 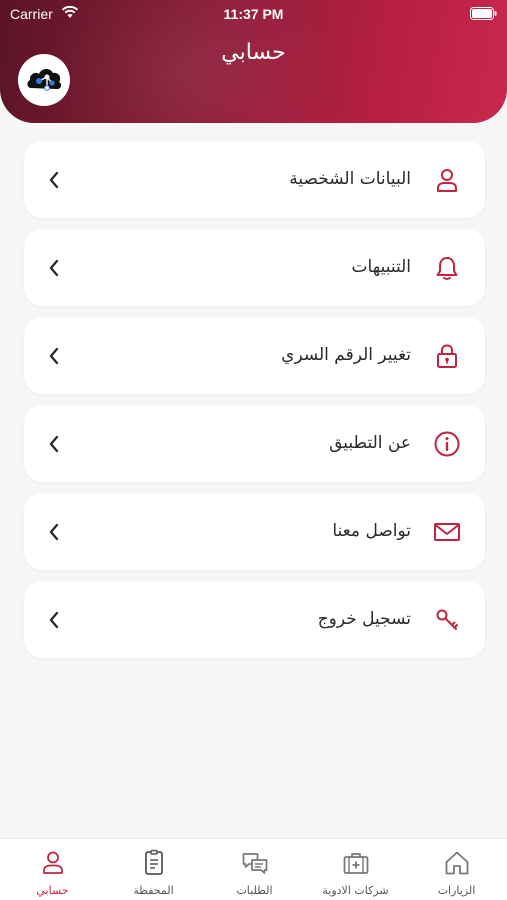 What do you see at coordinates (346, 355) in the screenshot?
I see `menu-item-label: تغيير الرقم السري` at bounding box center [346, 355].